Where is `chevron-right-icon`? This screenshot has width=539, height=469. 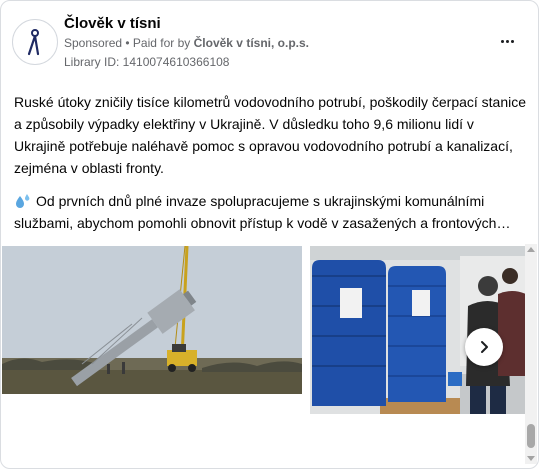 chevron-right-icon is located at coordinates (484, 347).